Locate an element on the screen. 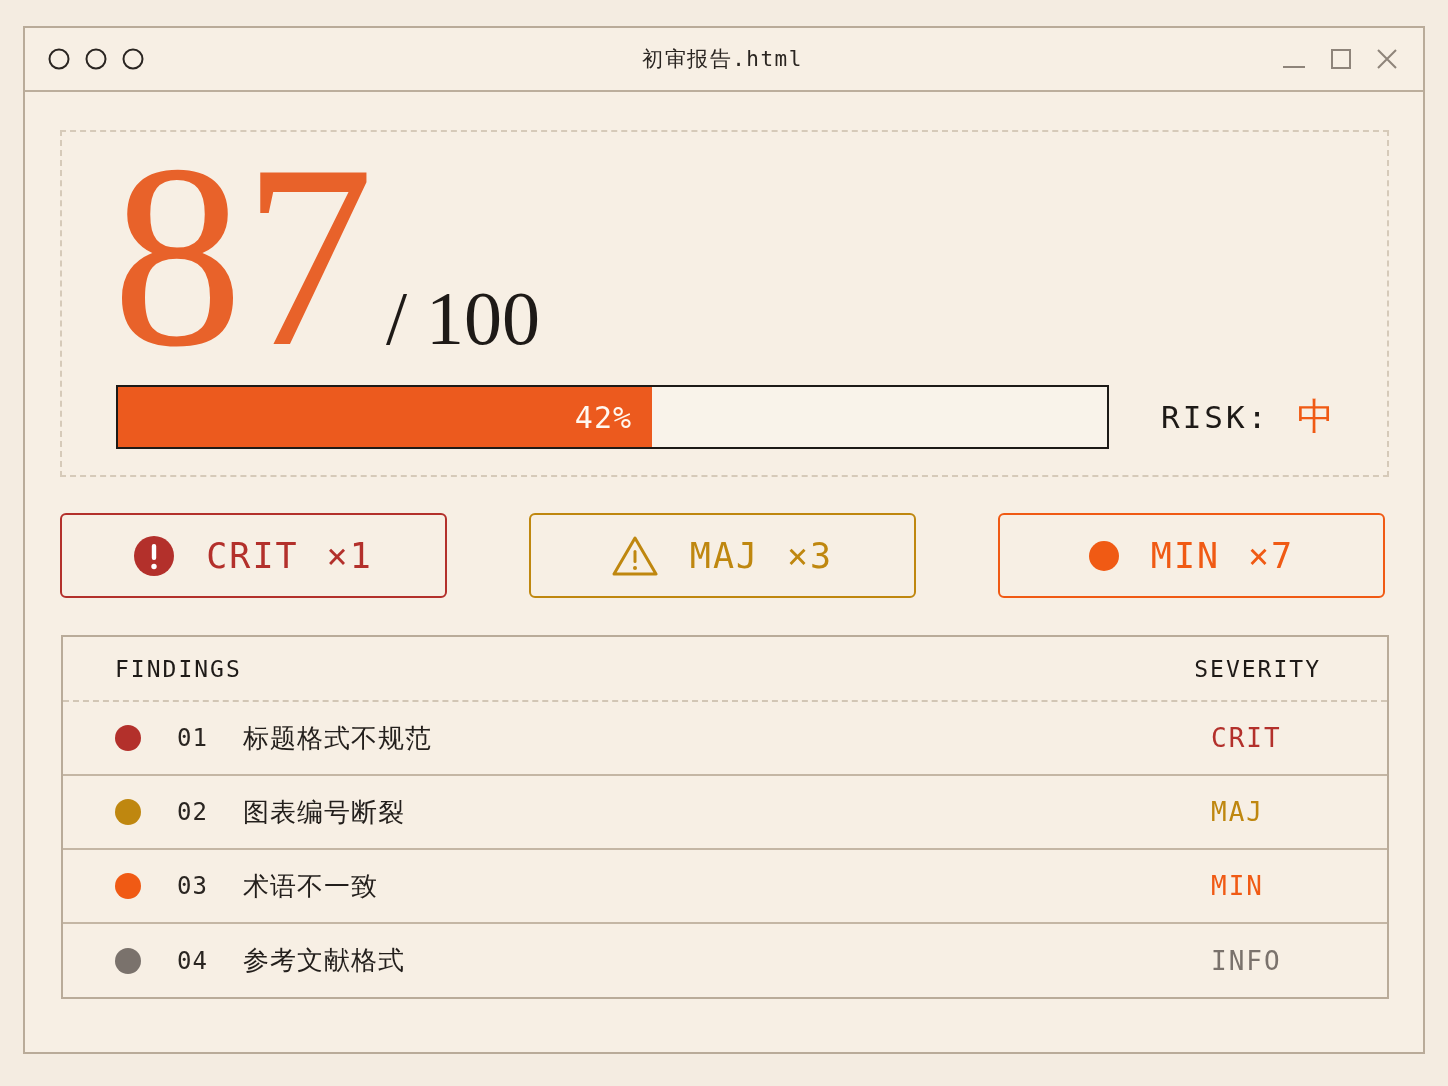  severity-label: CRIT is located at coordinates (252, 555).